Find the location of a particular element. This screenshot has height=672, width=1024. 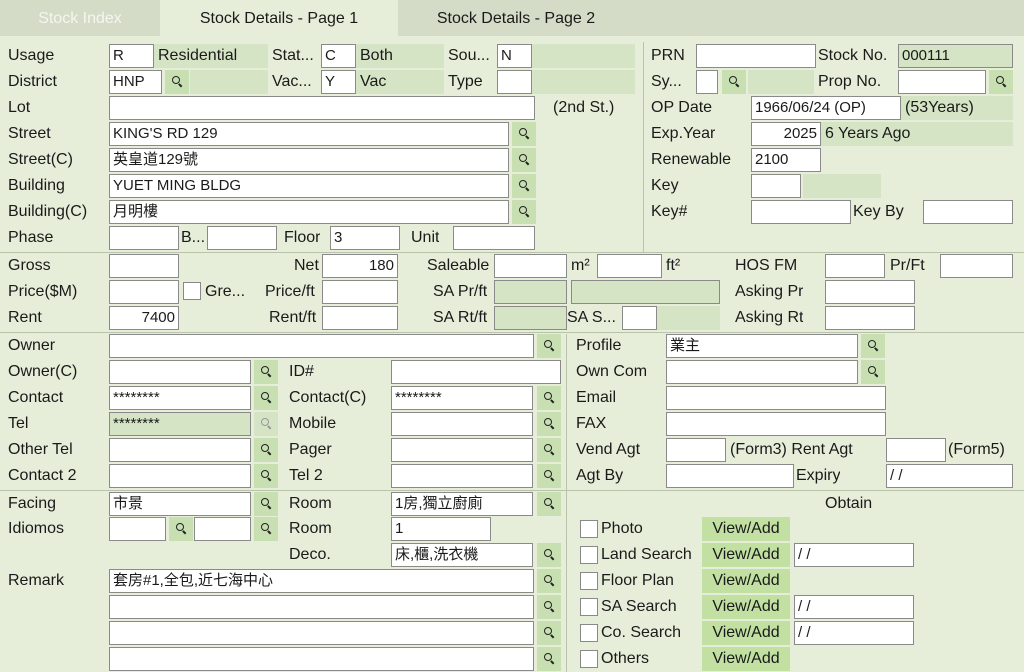

own-com-input is located at coordinates (762, 372).